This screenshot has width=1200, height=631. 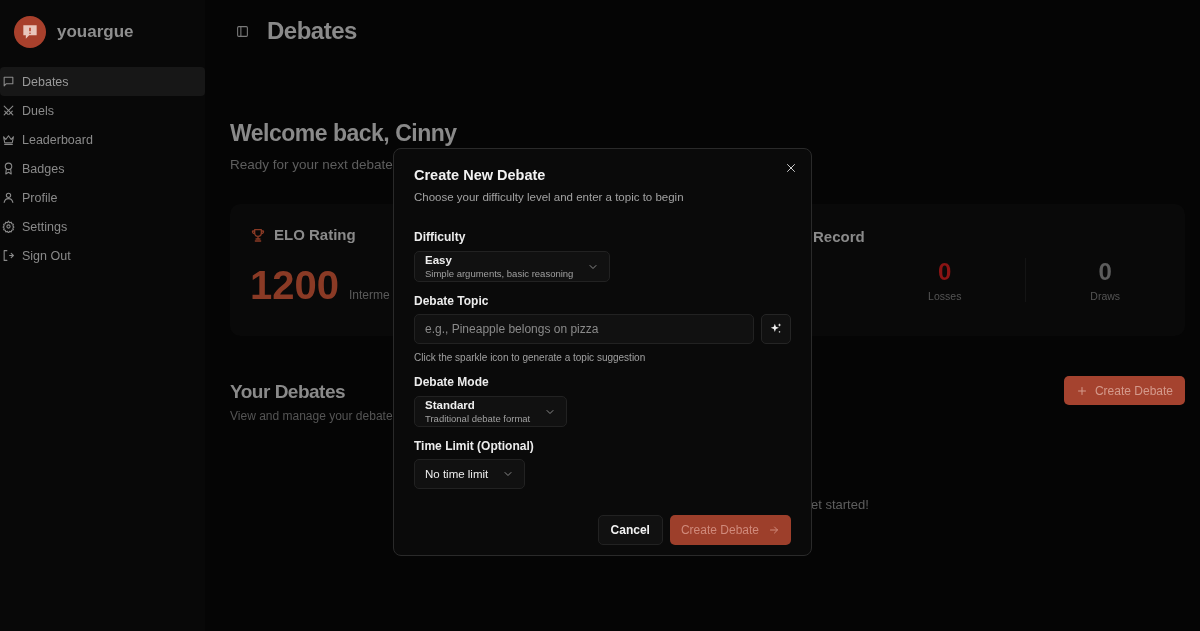 What do you see at coordinates (774, 530) in the screenshot?
I see `arrow-right-icon` at bounding box center [774, 530].